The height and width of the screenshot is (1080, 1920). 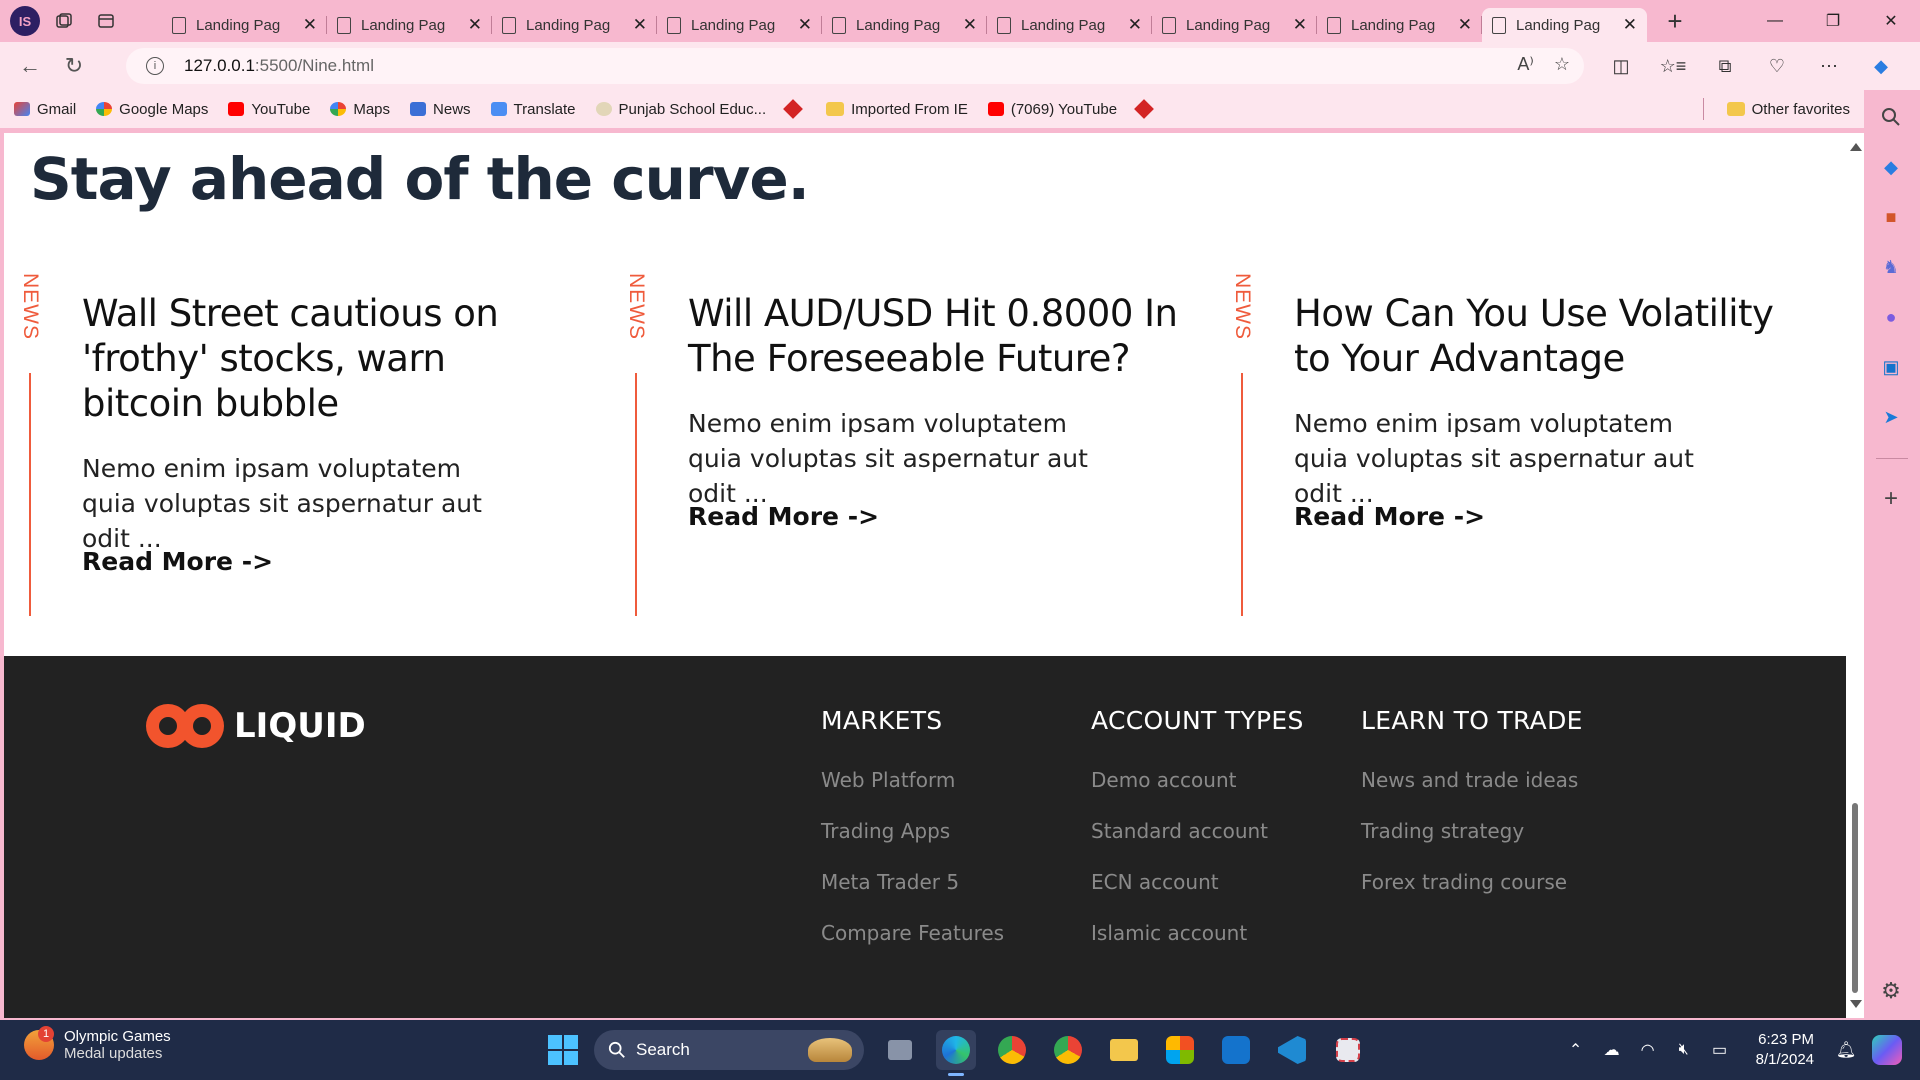 I want to click on refresh-button: ↻, so click(x=74, y=66).